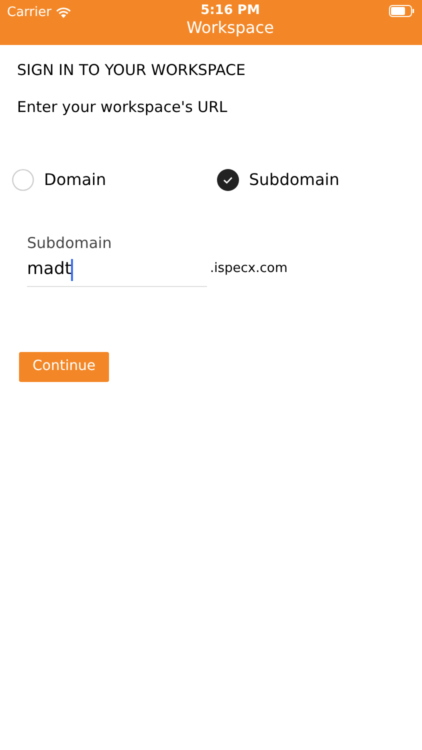 Image resolution: width=422 pixels, height=750 pixels. What do you see at coordinates (29, 13) in the screenshot?
I see `carrier-label: Carrier` at bounding box center [29, 13].